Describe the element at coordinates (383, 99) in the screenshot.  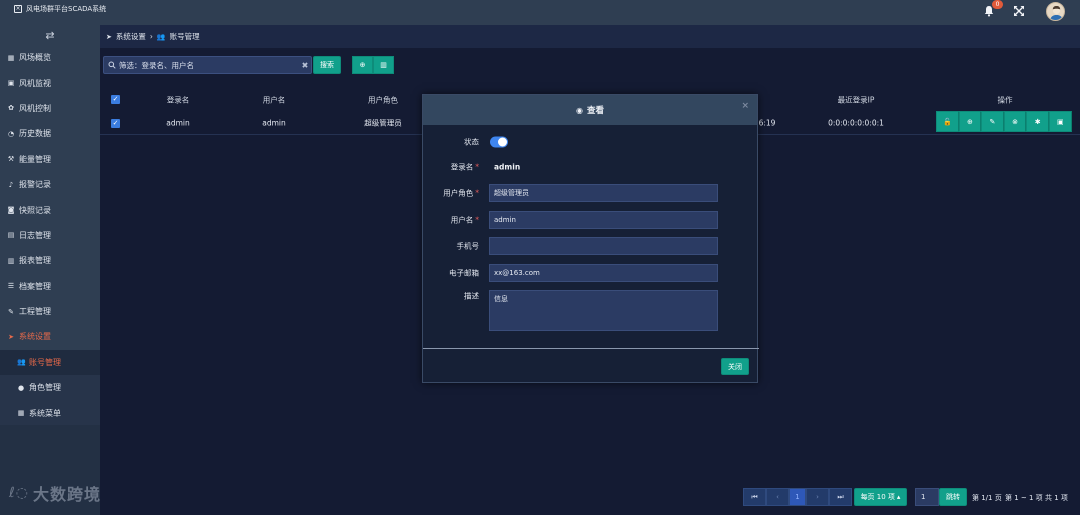
I see `column-header: 用户角色` at that location.